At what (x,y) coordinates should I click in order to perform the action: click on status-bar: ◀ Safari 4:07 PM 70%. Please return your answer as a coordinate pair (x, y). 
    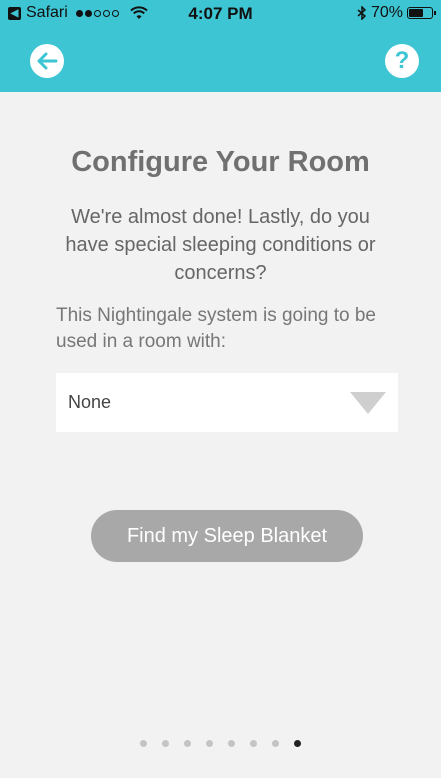
    Looking at the image, I should click on (220, 14).